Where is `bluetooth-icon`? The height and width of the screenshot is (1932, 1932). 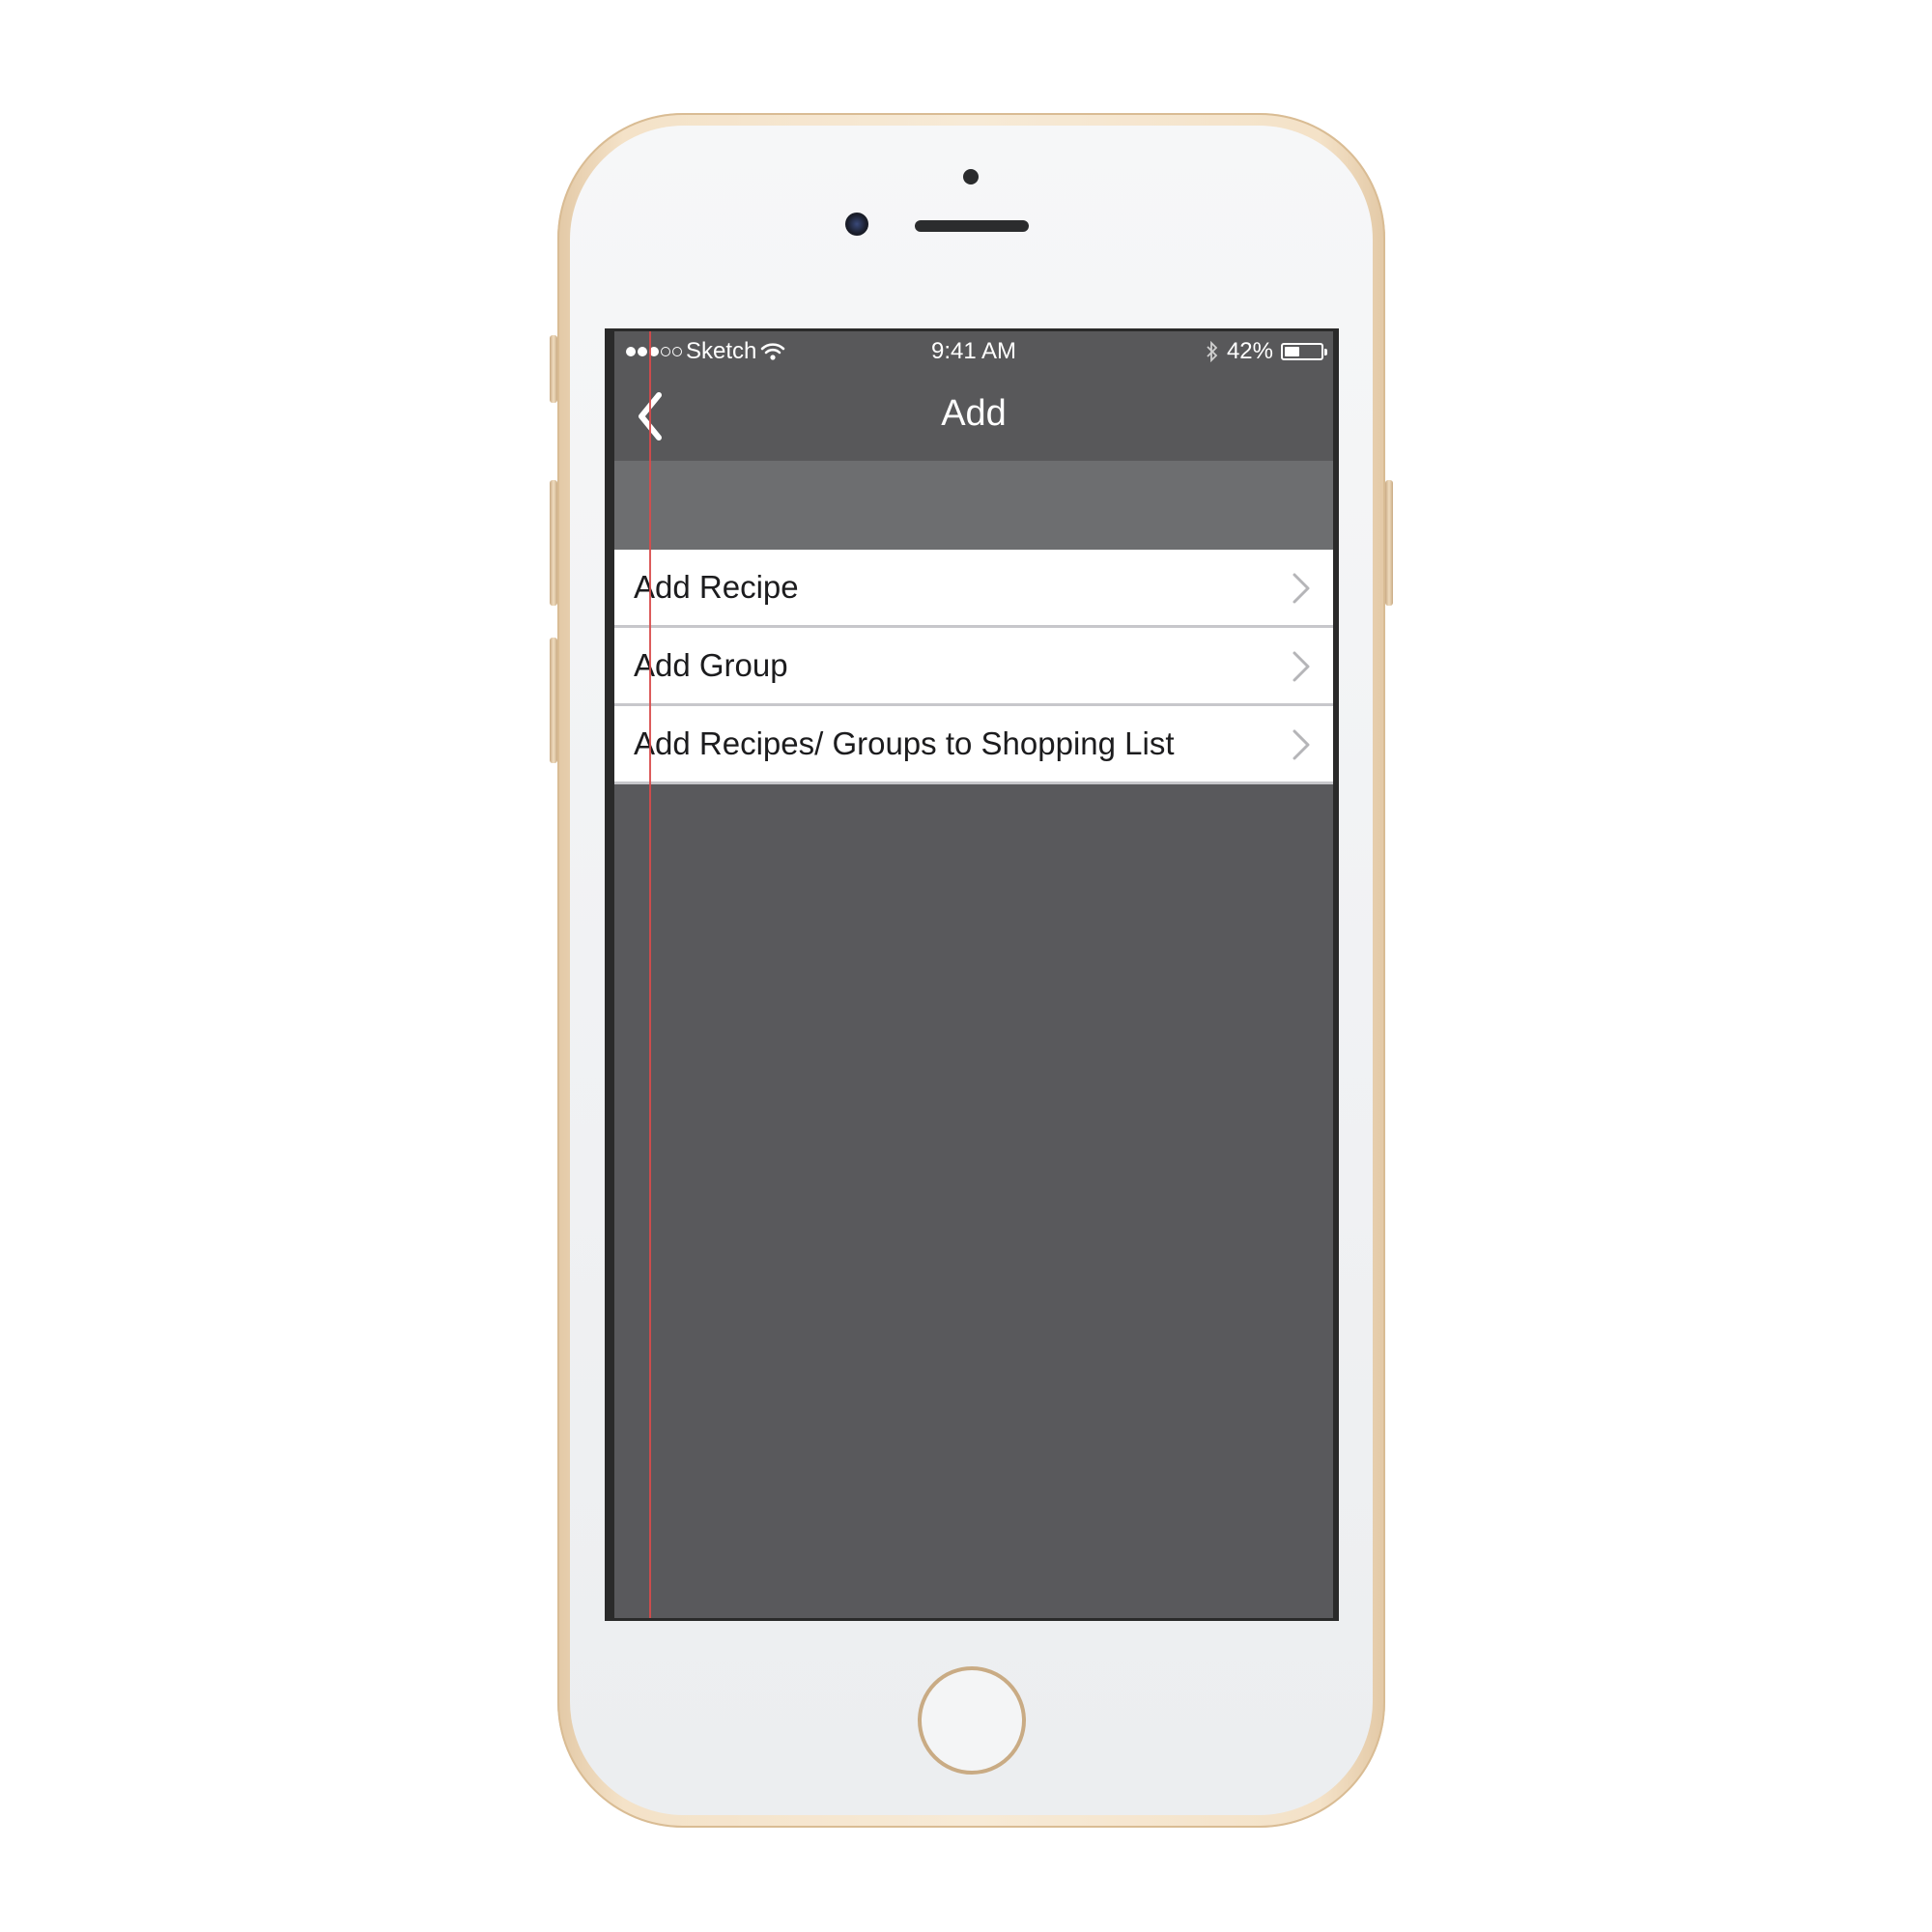
bluetooth-icon is located at coordinates (1212, 351).